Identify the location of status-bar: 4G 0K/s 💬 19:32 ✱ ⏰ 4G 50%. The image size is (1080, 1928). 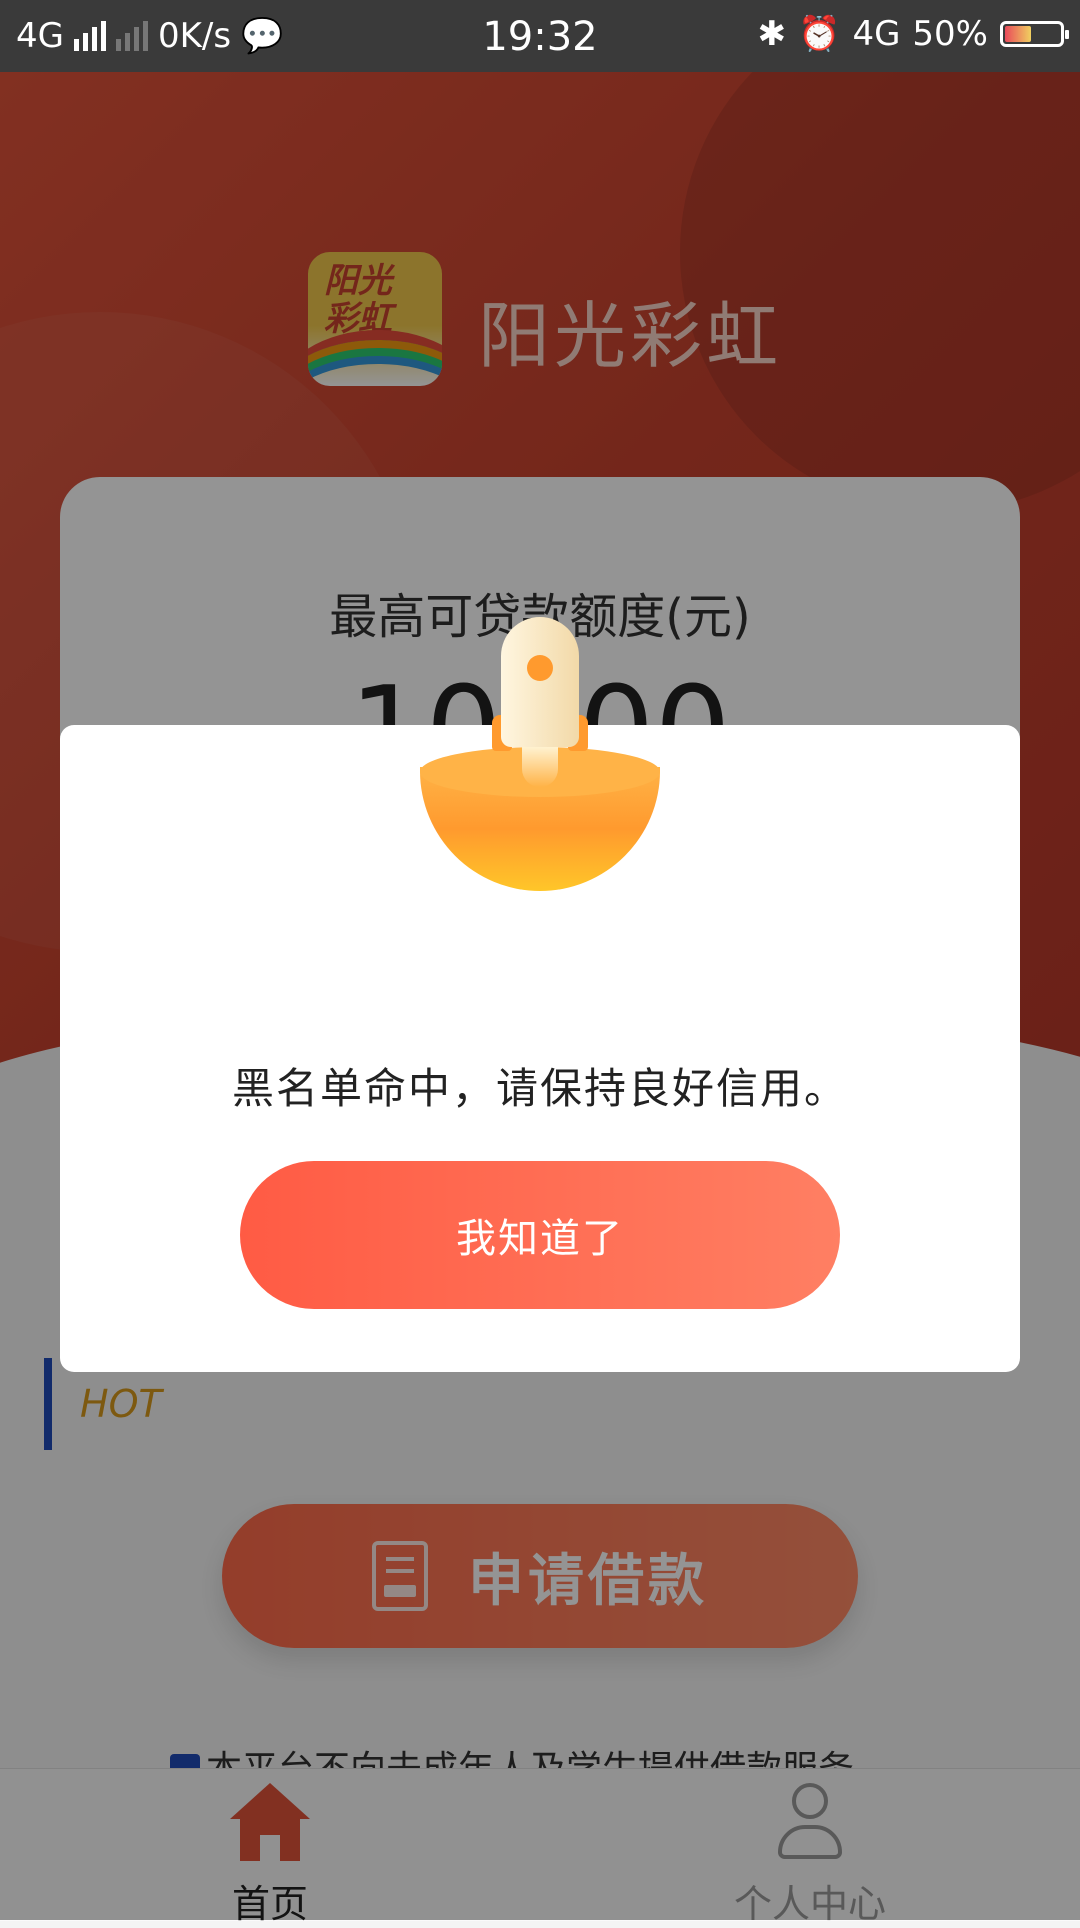
(540, 36).